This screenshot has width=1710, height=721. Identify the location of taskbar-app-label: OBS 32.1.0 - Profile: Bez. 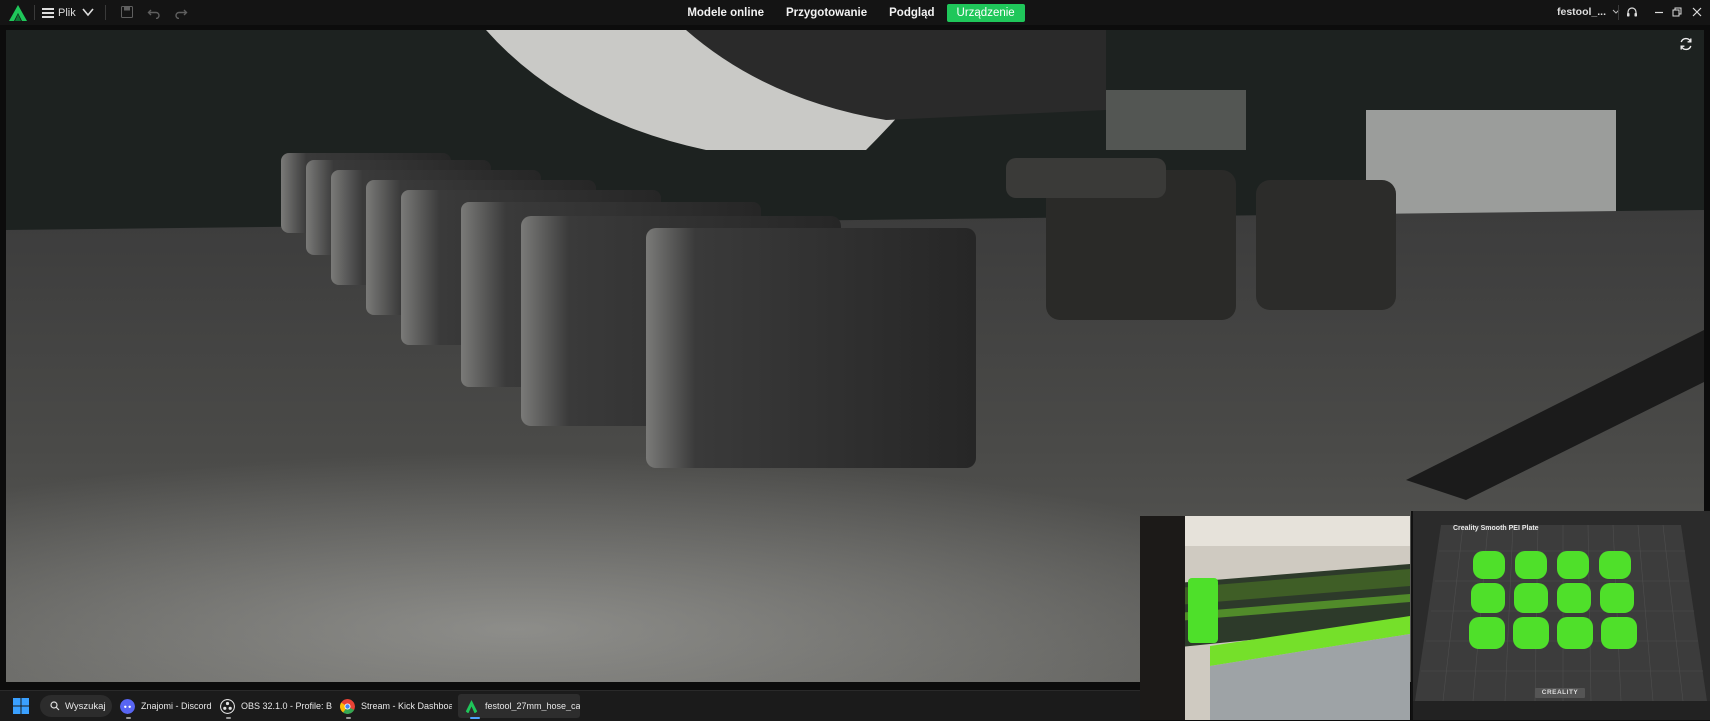
(286, 706).